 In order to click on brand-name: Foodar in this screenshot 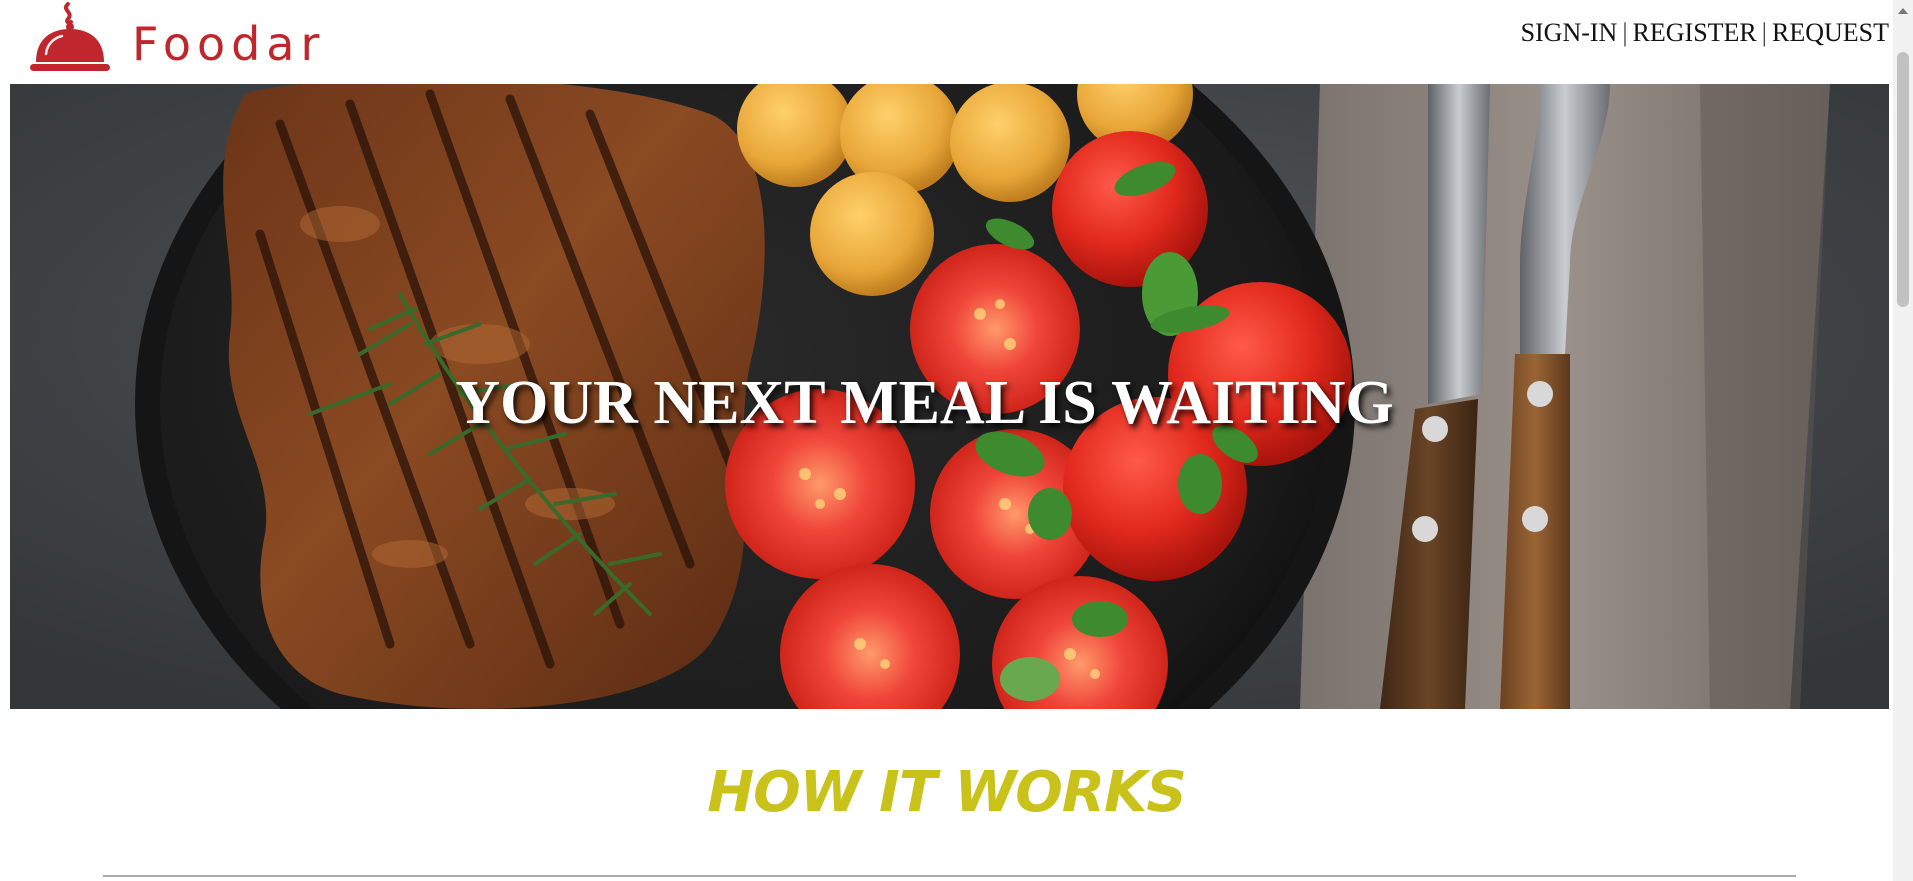, I will do `click(229, 44)`.